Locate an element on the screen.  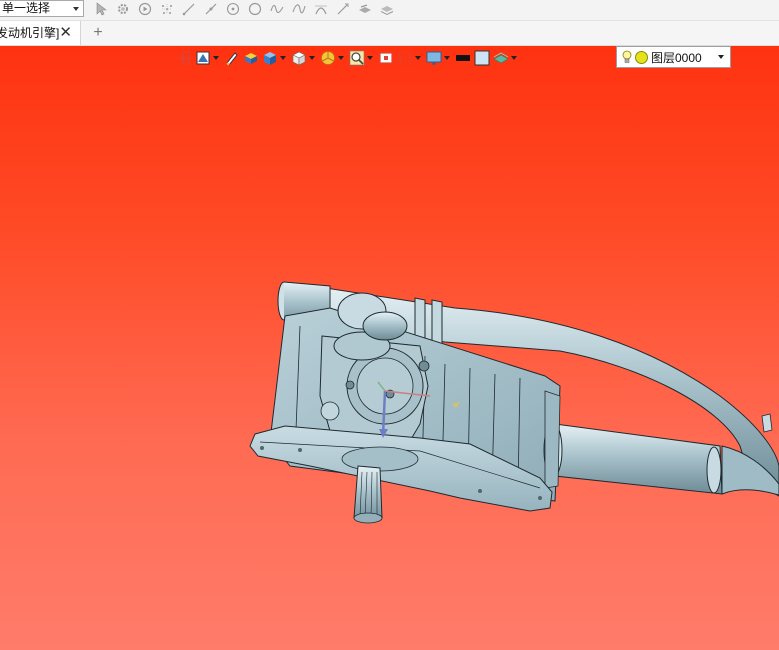
layer-color-icon is located at coordinates (641, 57).